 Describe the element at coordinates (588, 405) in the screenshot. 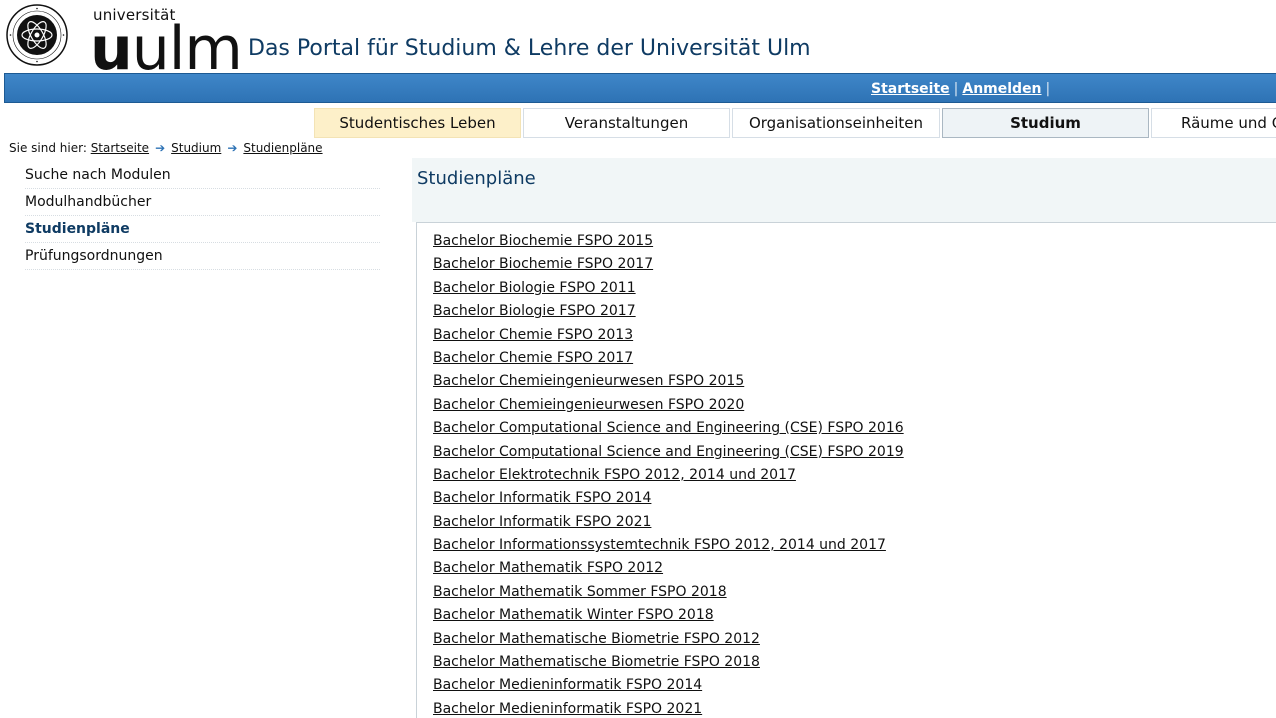

I see `plan-link: Bachelor Chemieingenieurwesen FSPO 2020` at that location.